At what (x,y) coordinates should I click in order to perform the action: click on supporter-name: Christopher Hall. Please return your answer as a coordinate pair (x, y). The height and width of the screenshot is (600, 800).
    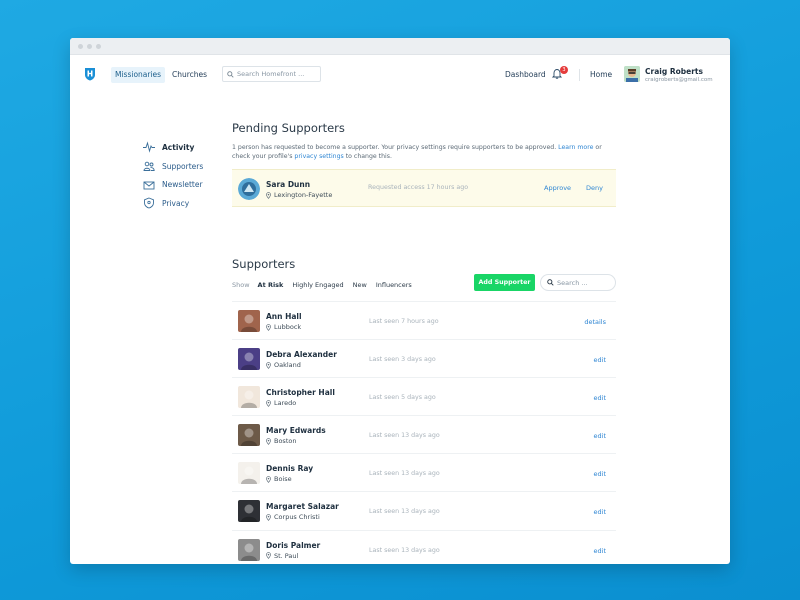
    Looking at the image, I should click on (300, 392).